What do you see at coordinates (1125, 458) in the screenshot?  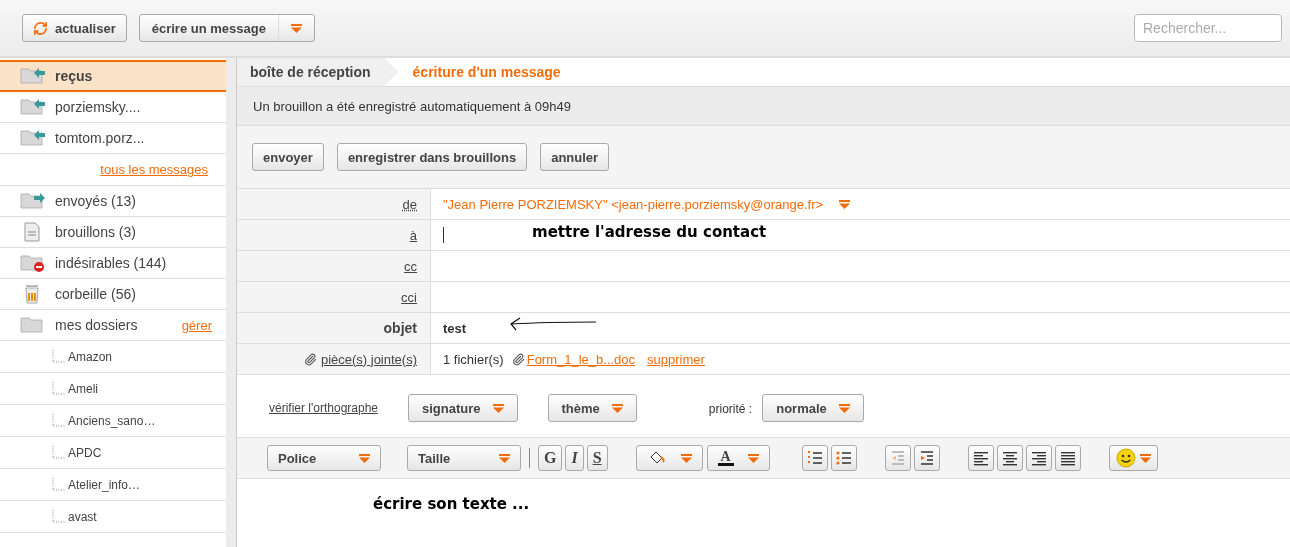 I see `smiley-icon` at bounding box center [1125, 458].